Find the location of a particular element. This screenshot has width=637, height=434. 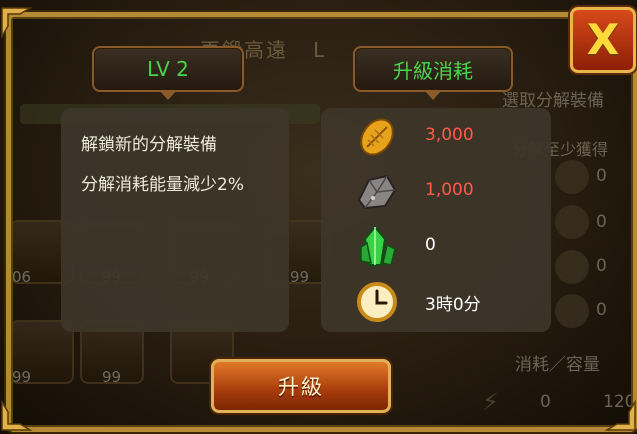

close-button: X is located at coordinates (603, 40).